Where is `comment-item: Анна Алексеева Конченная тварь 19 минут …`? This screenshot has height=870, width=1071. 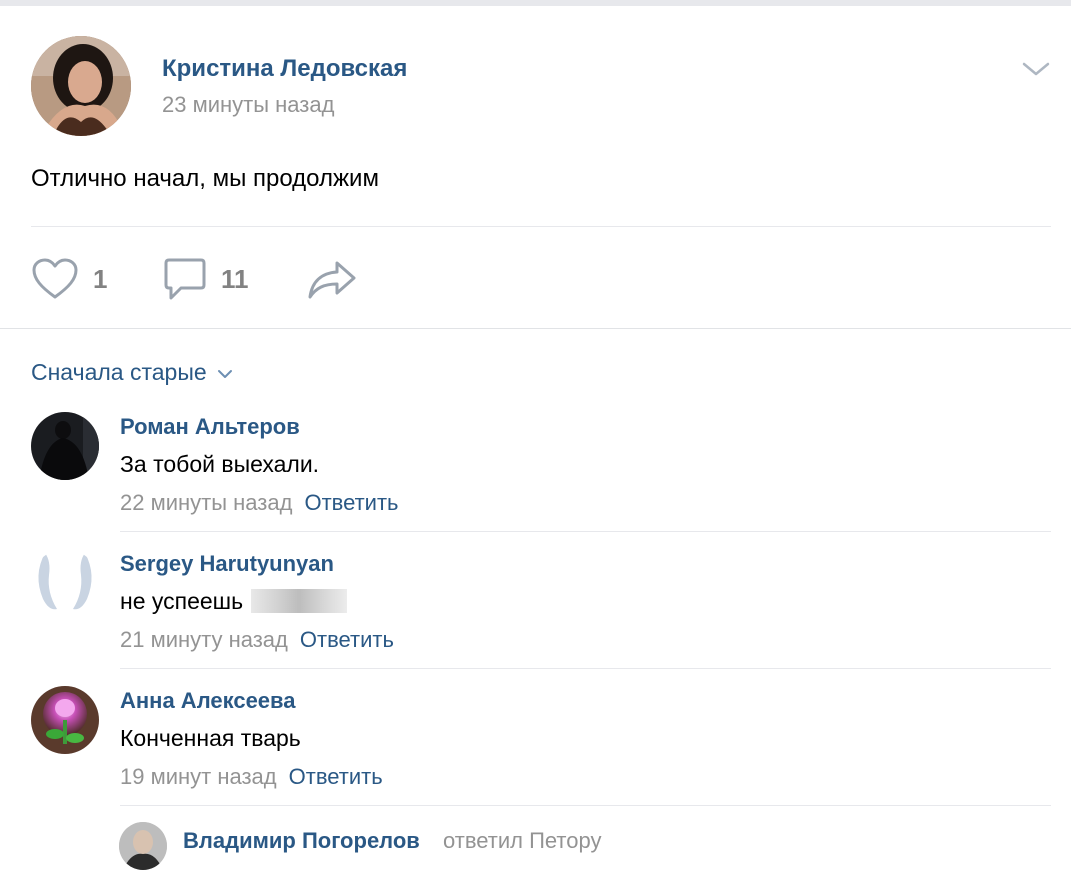 comment-item: Анна Алексеева Конченная тварь 19 минут … is located at coordinates (541, 746).